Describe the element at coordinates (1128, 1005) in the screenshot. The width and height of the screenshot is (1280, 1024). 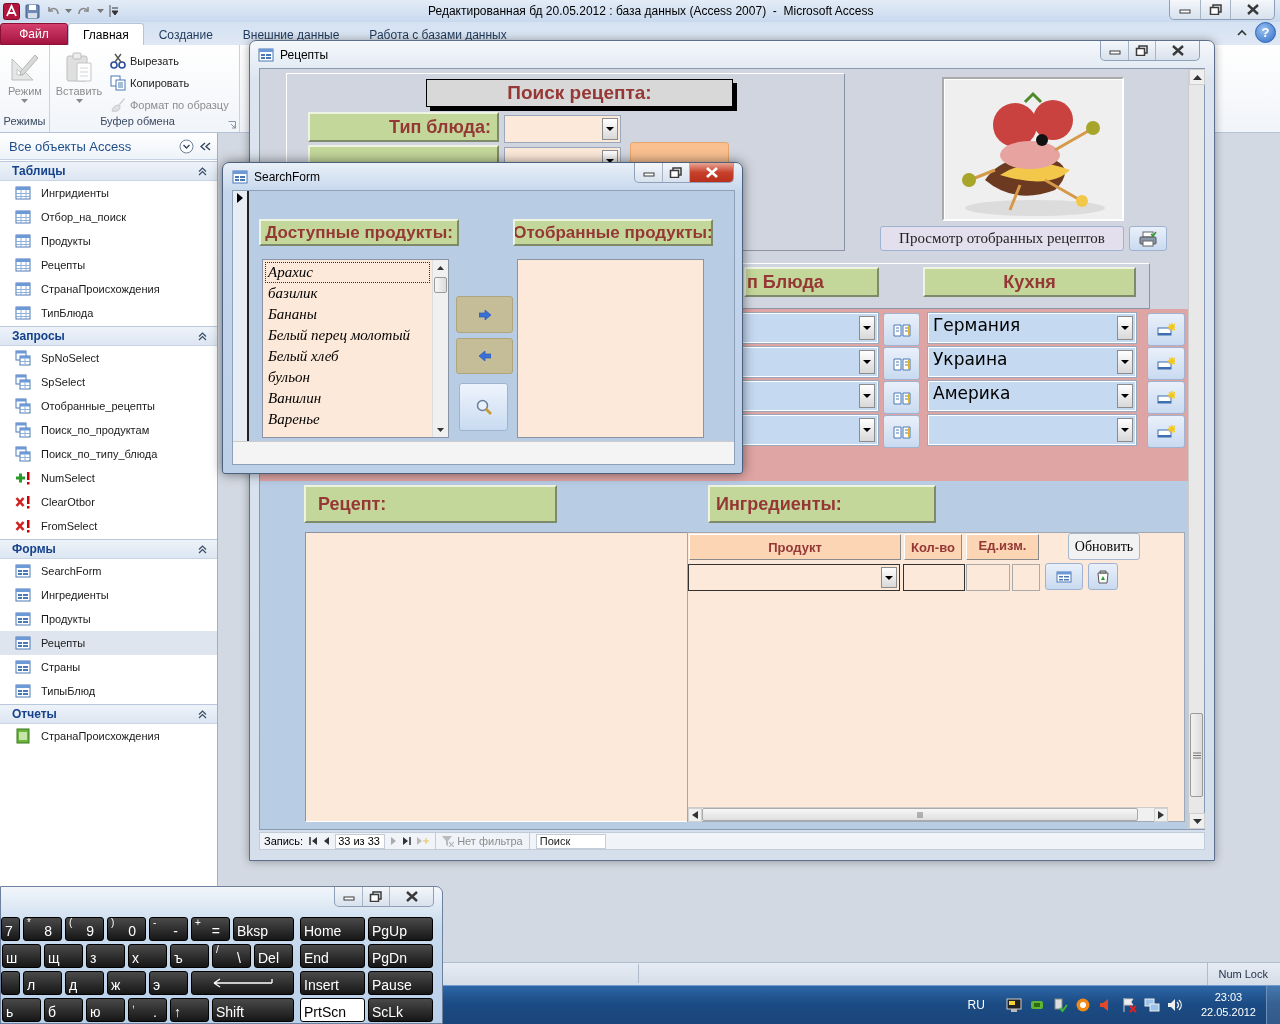
I see `flag-cross-icon` at that location.